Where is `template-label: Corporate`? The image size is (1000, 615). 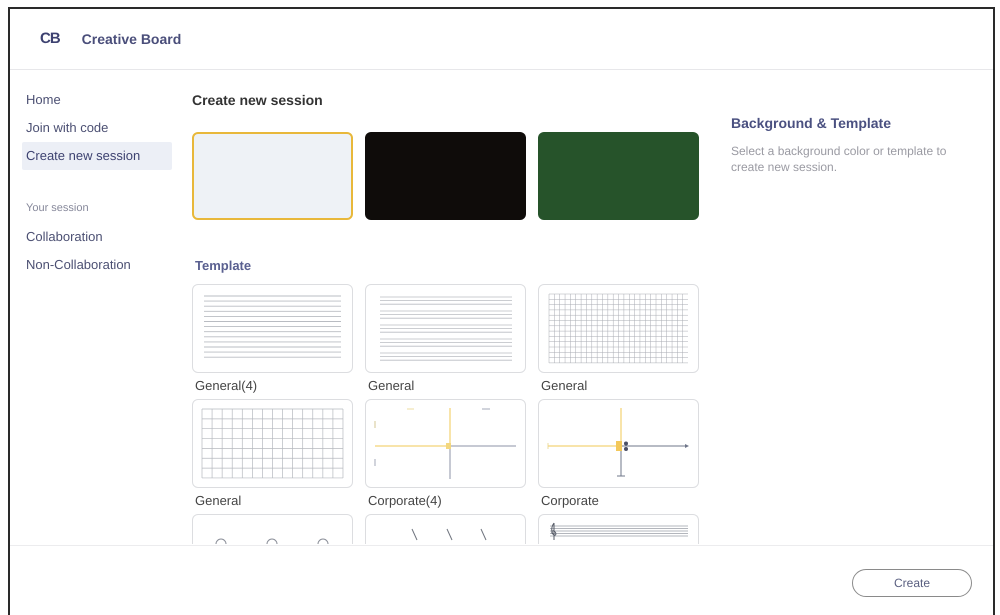
template-label: Corporate is located at coordinates (570, 501).